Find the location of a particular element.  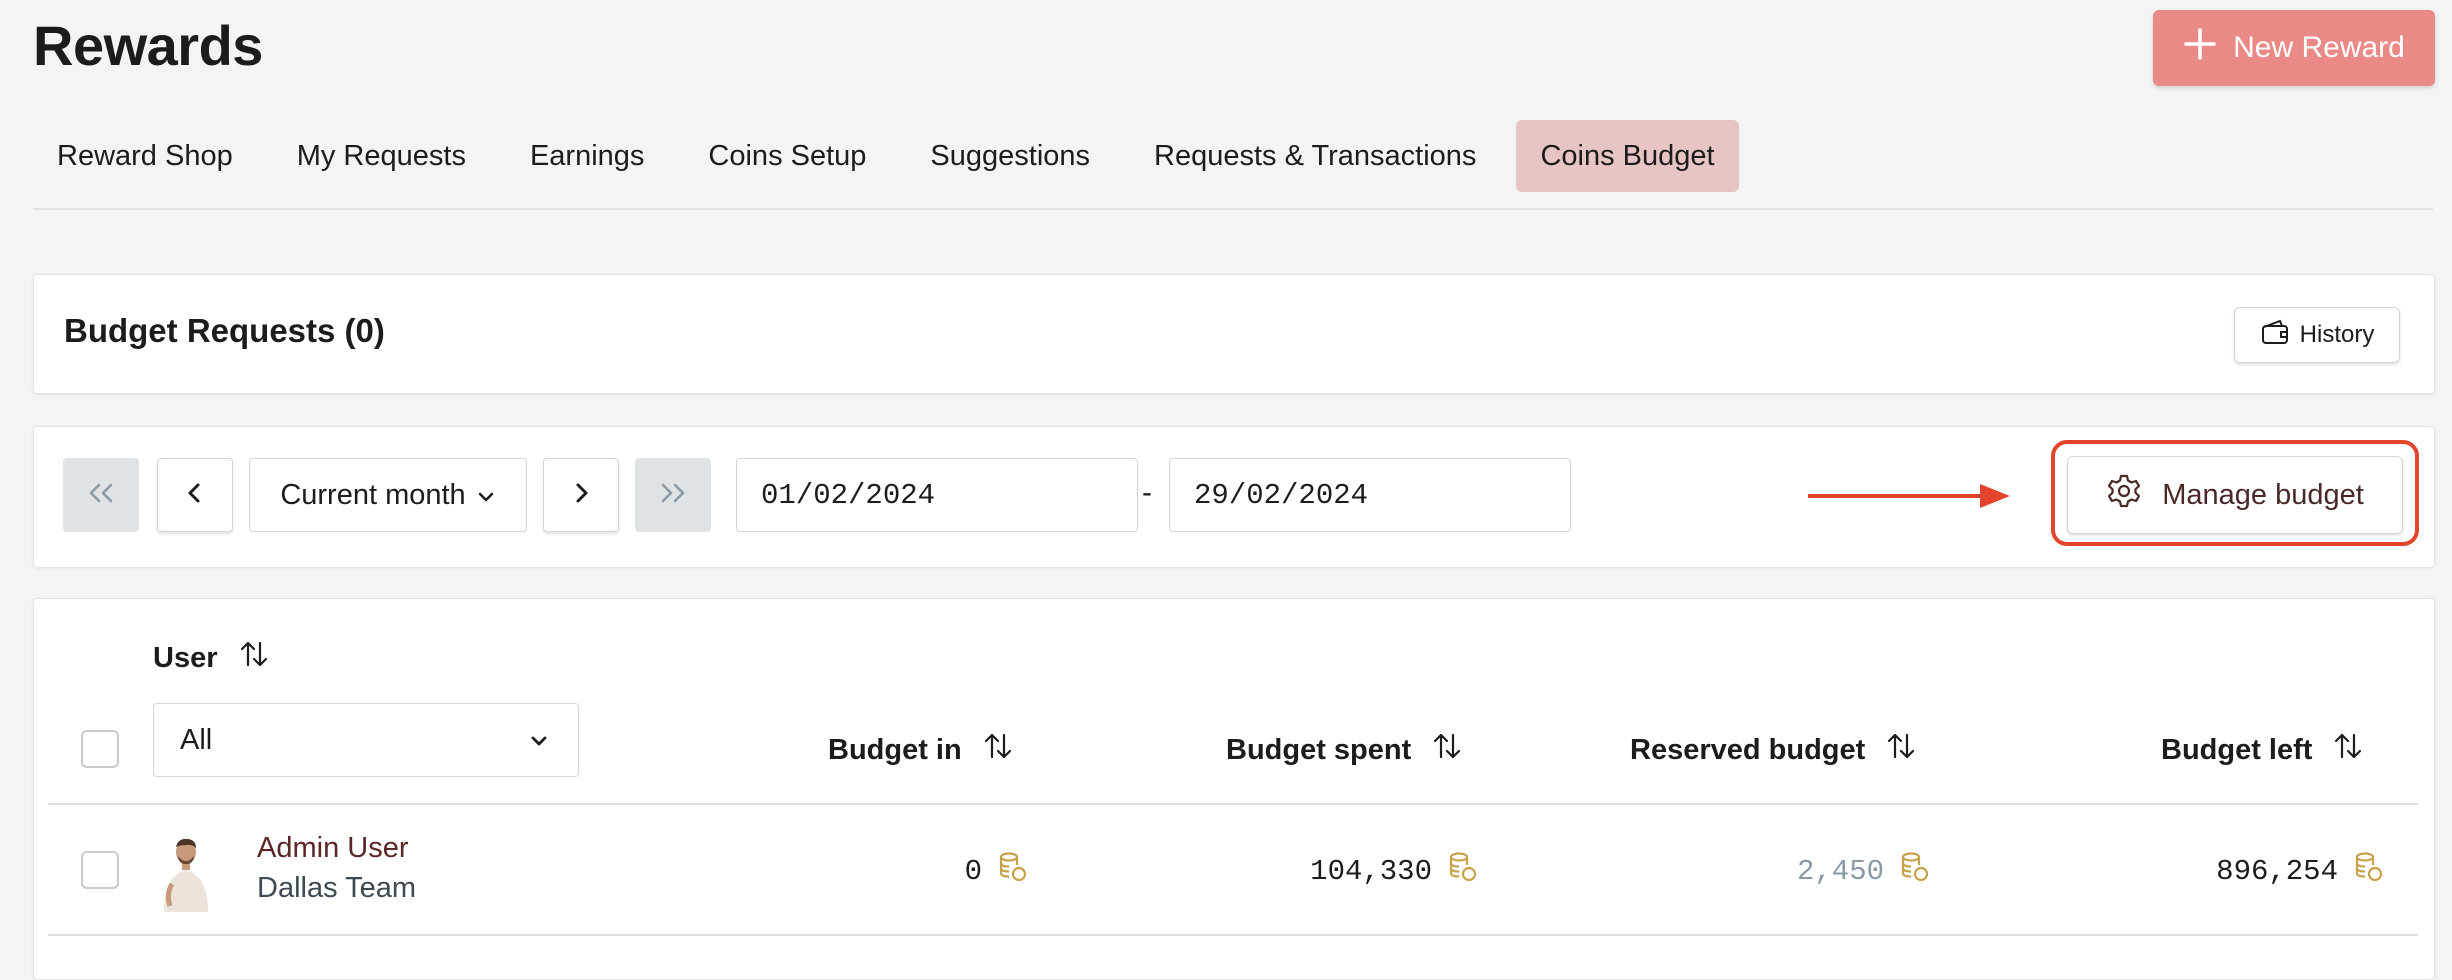

tab-reward-shop: Reward Shop is located at coordinates (145, 156).